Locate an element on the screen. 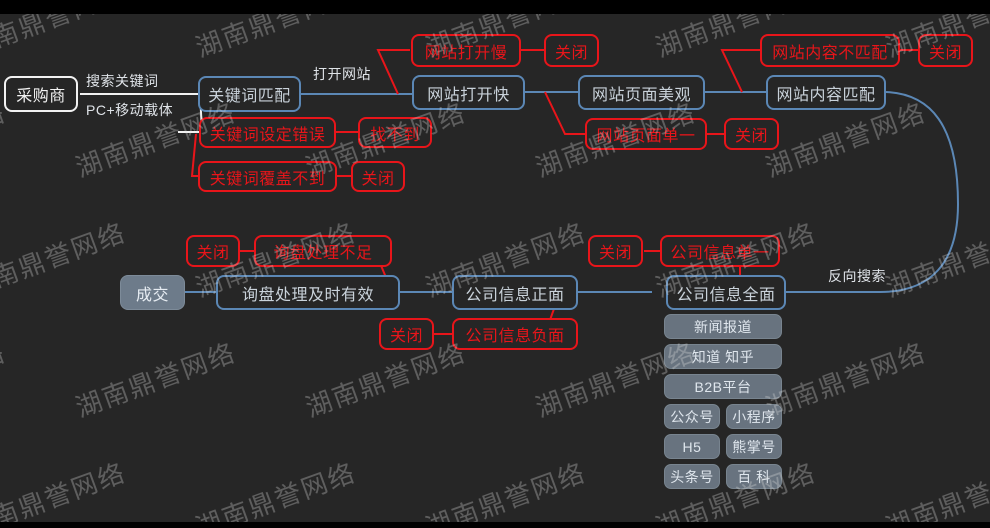 The width and height of the screenshot is (990, 528). node-page-pretty: 网站页面美观 is located at coordinates (641, 92).